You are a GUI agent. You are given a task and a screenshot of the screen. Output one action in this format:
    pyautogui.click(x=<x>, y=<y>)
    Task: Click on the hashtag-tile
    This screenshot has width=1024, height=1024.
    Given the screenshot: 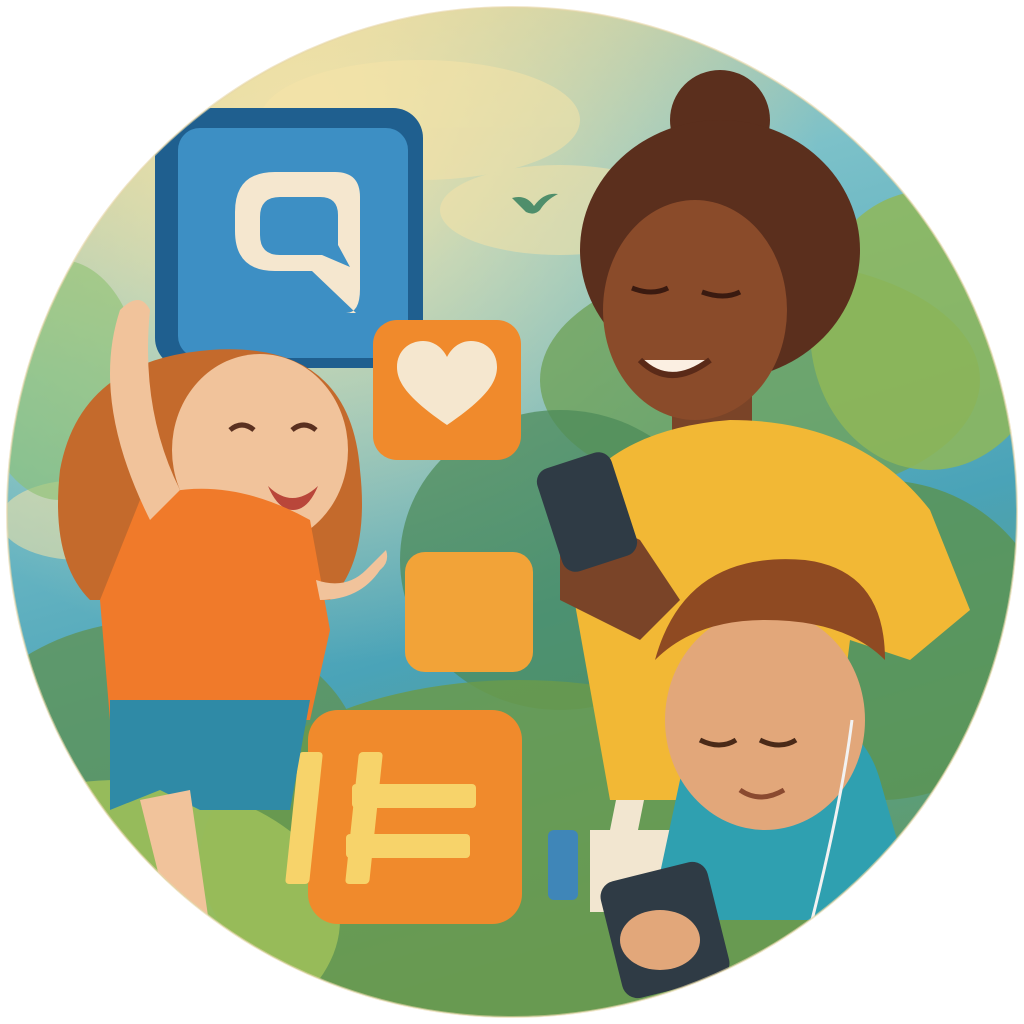 What is the action you would take?
    pyautogui.click(x=403, y=817)
    